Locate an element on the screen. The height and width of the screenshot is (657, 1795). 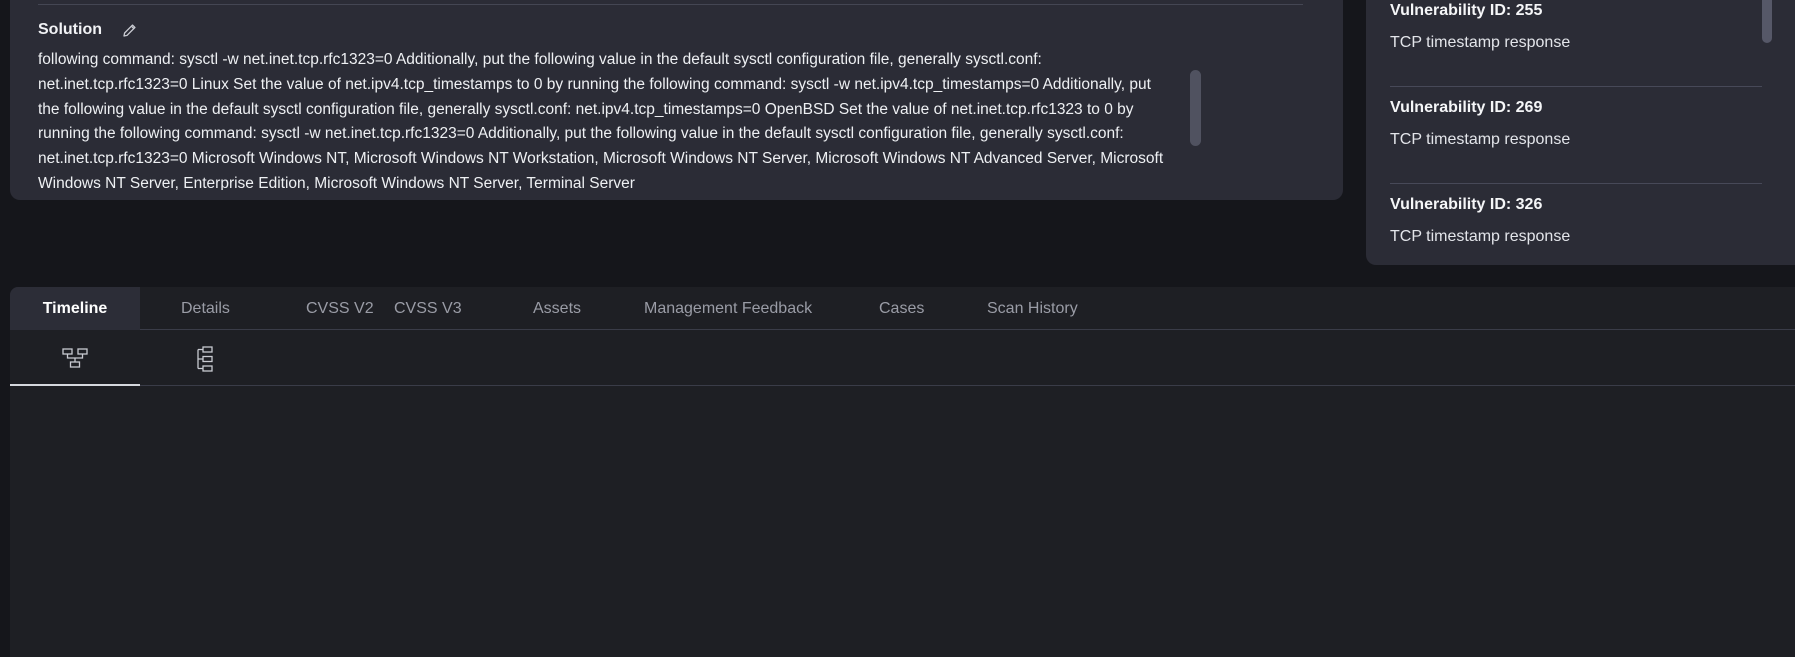
vulnerability-list-scrollbar-thumb is located at coordinates (1767, 21).